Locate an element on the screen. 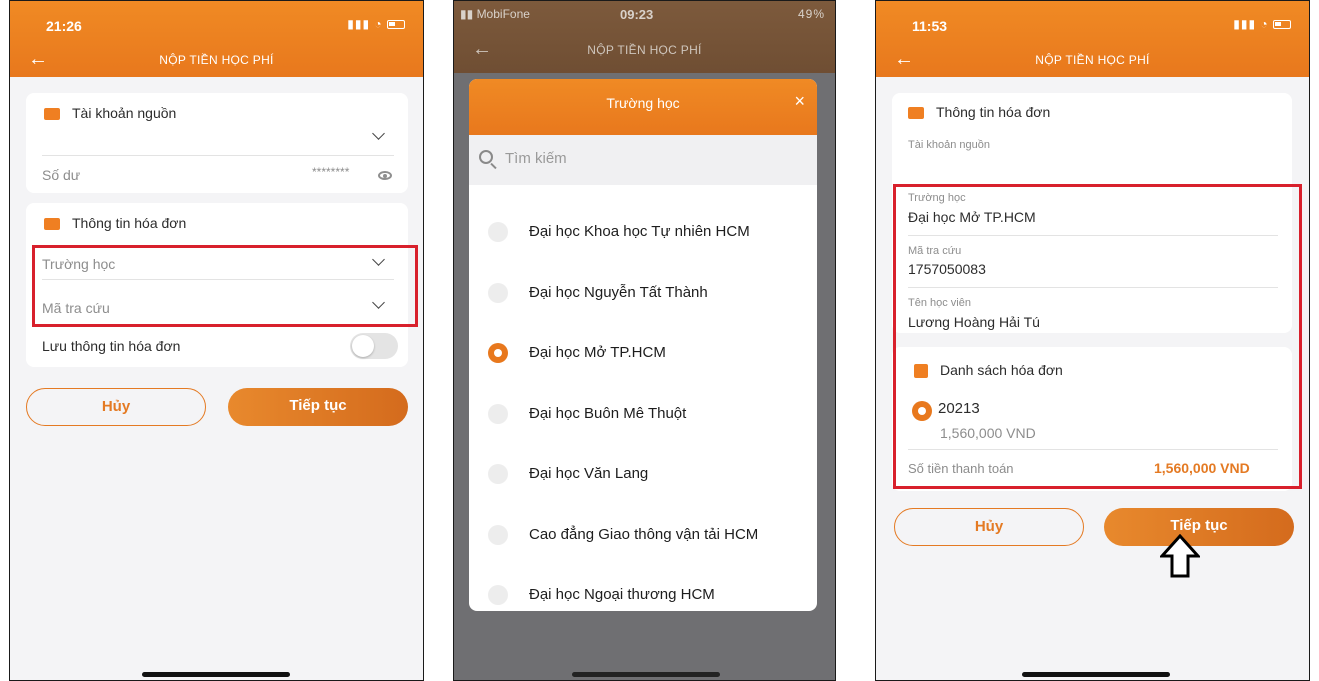 This screenshot has width=1319, height=681. save-invoice-toggle is located at coordinates (374, 346).